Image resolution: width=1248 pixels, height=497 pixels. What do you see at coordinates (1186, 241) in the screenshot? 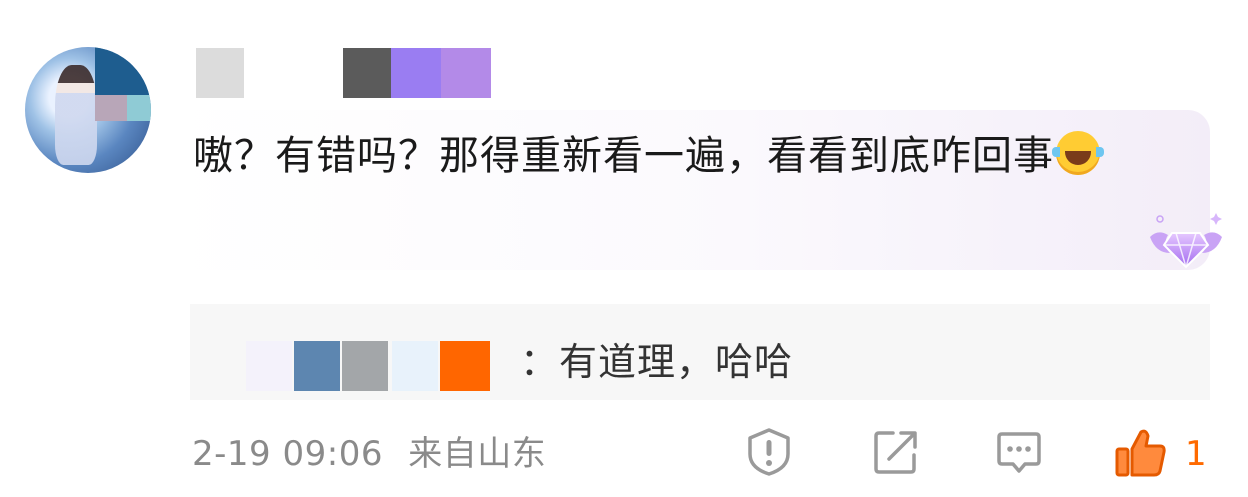
I see `diamond-badge-icon` at bounding box center [1186, 241].